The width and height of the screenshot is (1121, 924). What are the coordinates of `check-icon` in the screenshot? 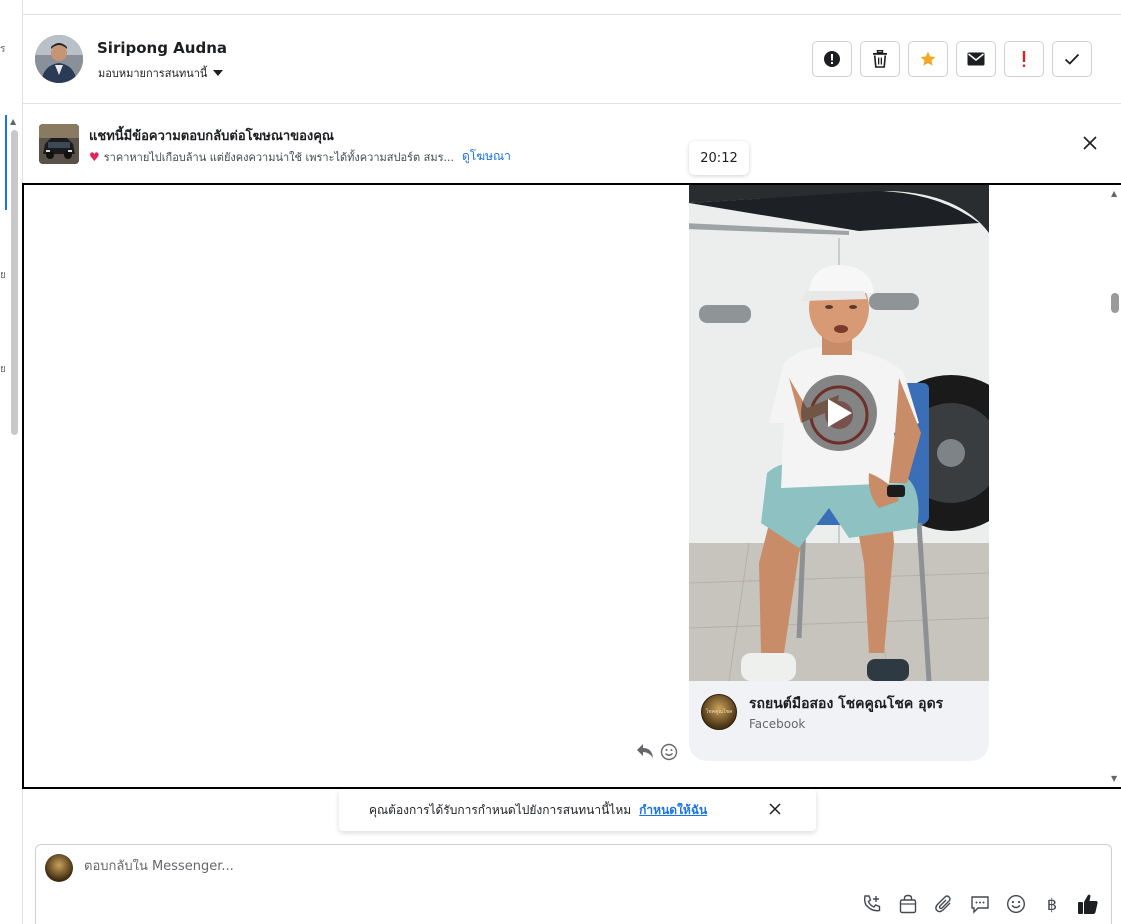 It's located at (1072, 59).